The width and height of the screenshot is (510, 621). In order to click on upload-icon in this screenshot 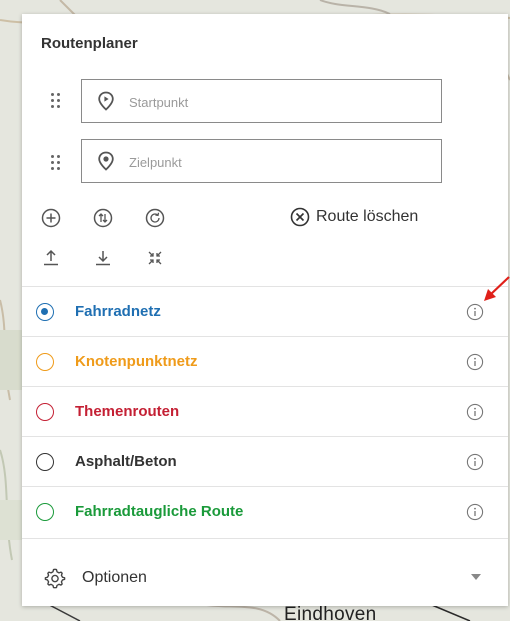, I will do `click(51, 257)`.